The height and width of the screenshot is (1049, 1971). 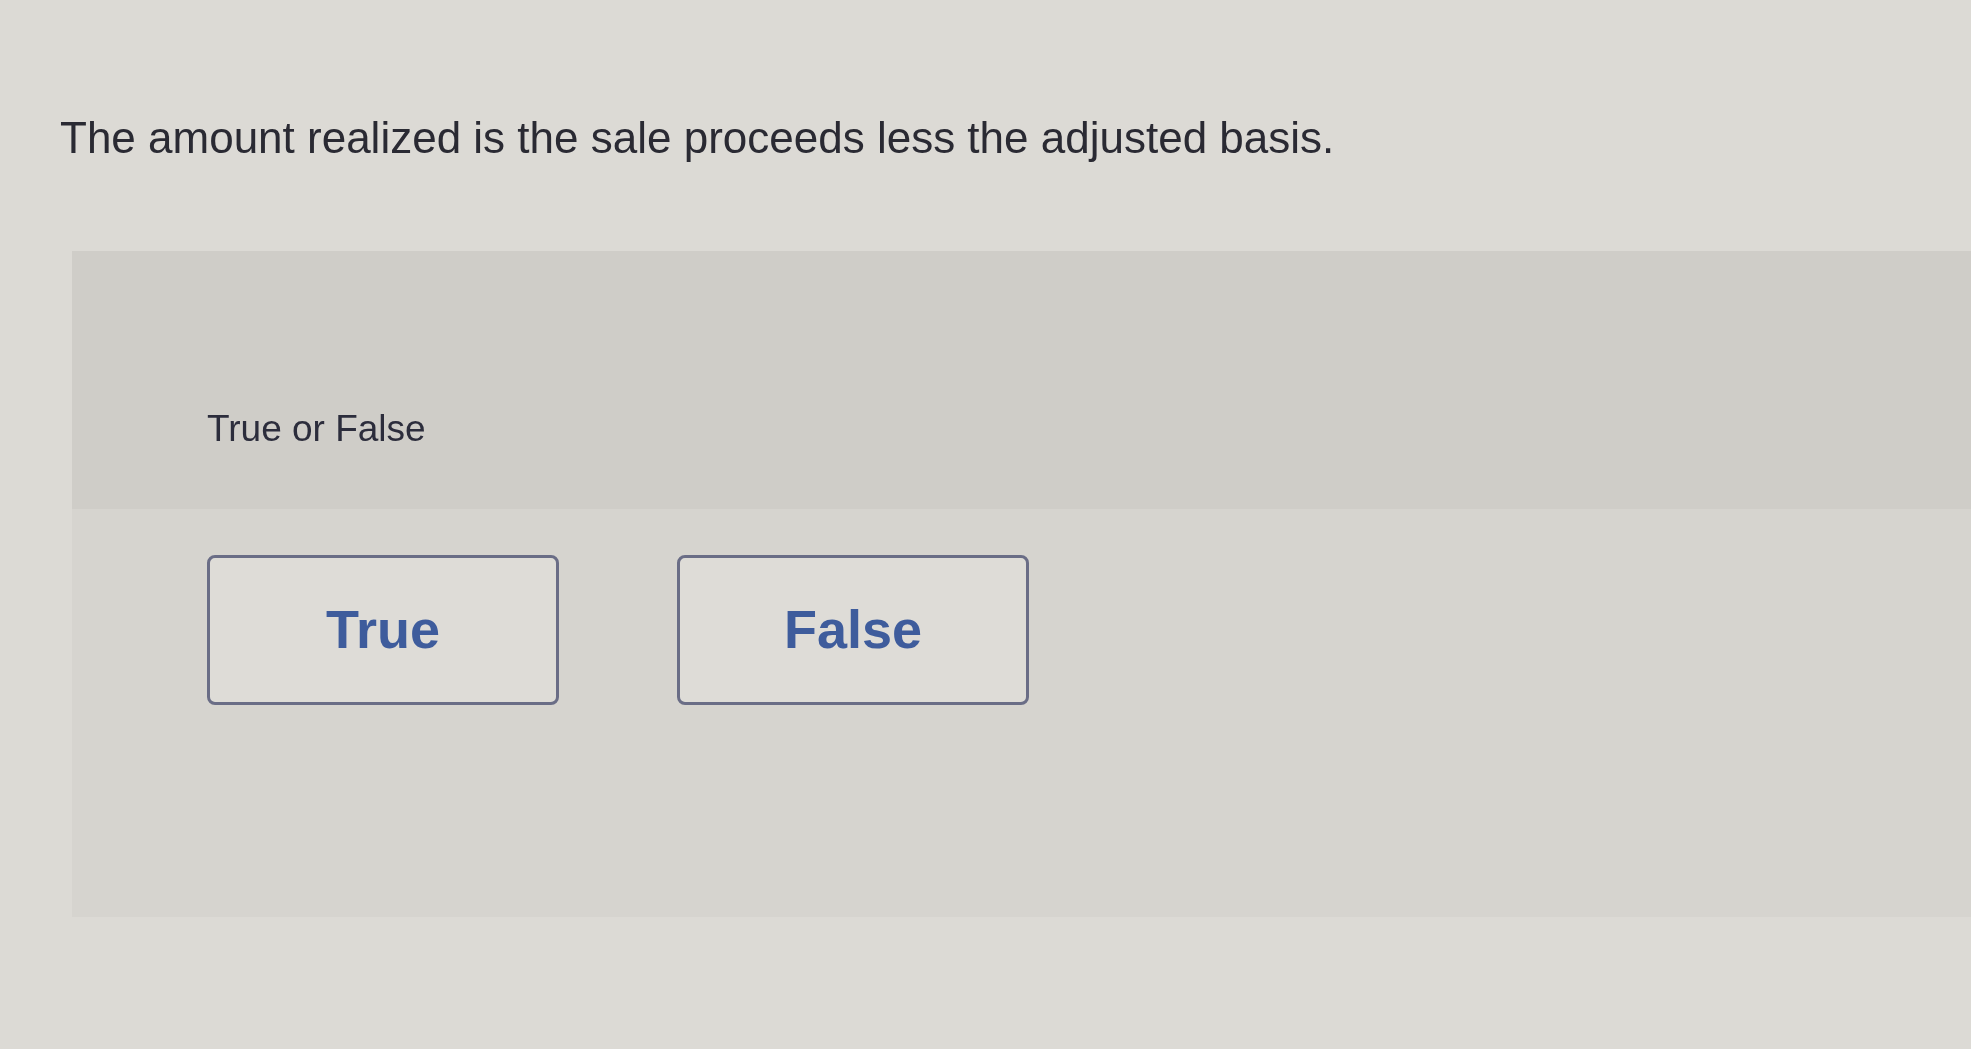 I want to click on answer-option-button: True, so click(x=383, y=629).